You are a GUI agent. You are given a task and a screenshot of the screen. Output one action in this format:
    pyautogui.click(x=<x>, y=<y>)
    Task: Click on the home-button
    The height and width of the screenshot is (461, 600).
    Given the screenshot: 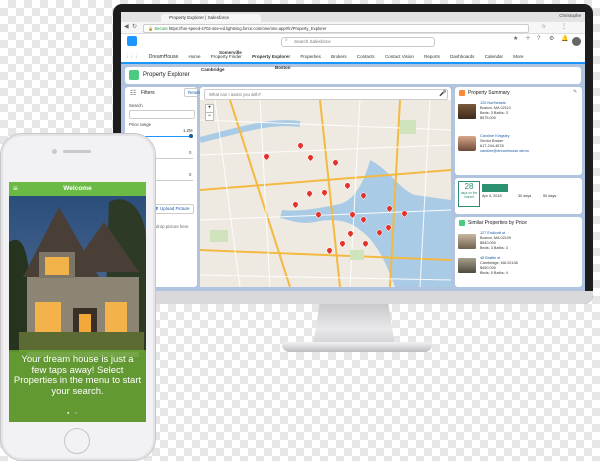 What is the action you would take?
    pyautogui.click(x=77, y=441)
    